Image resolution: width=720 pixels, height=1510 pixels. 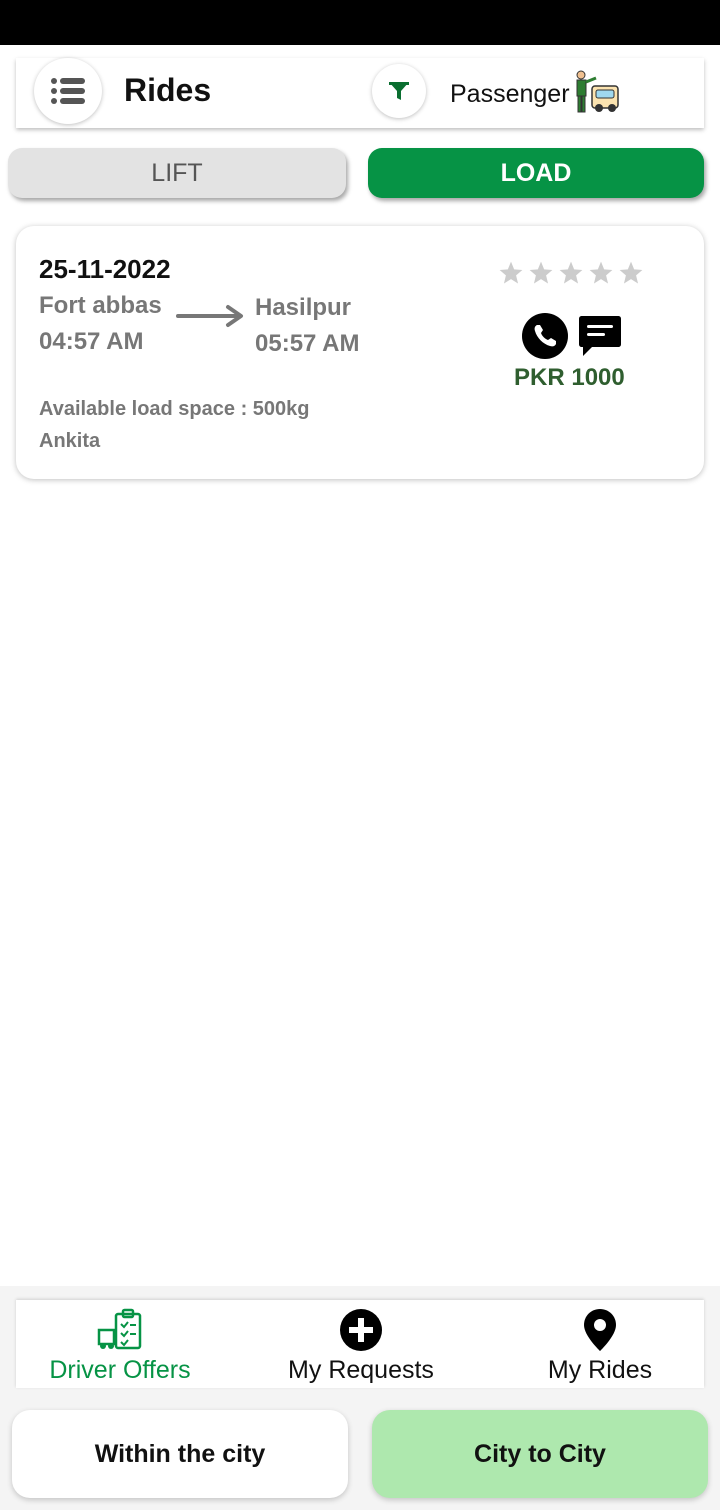 I want to click on ride-destination: Hasilpur, so click(x=303, y=307).